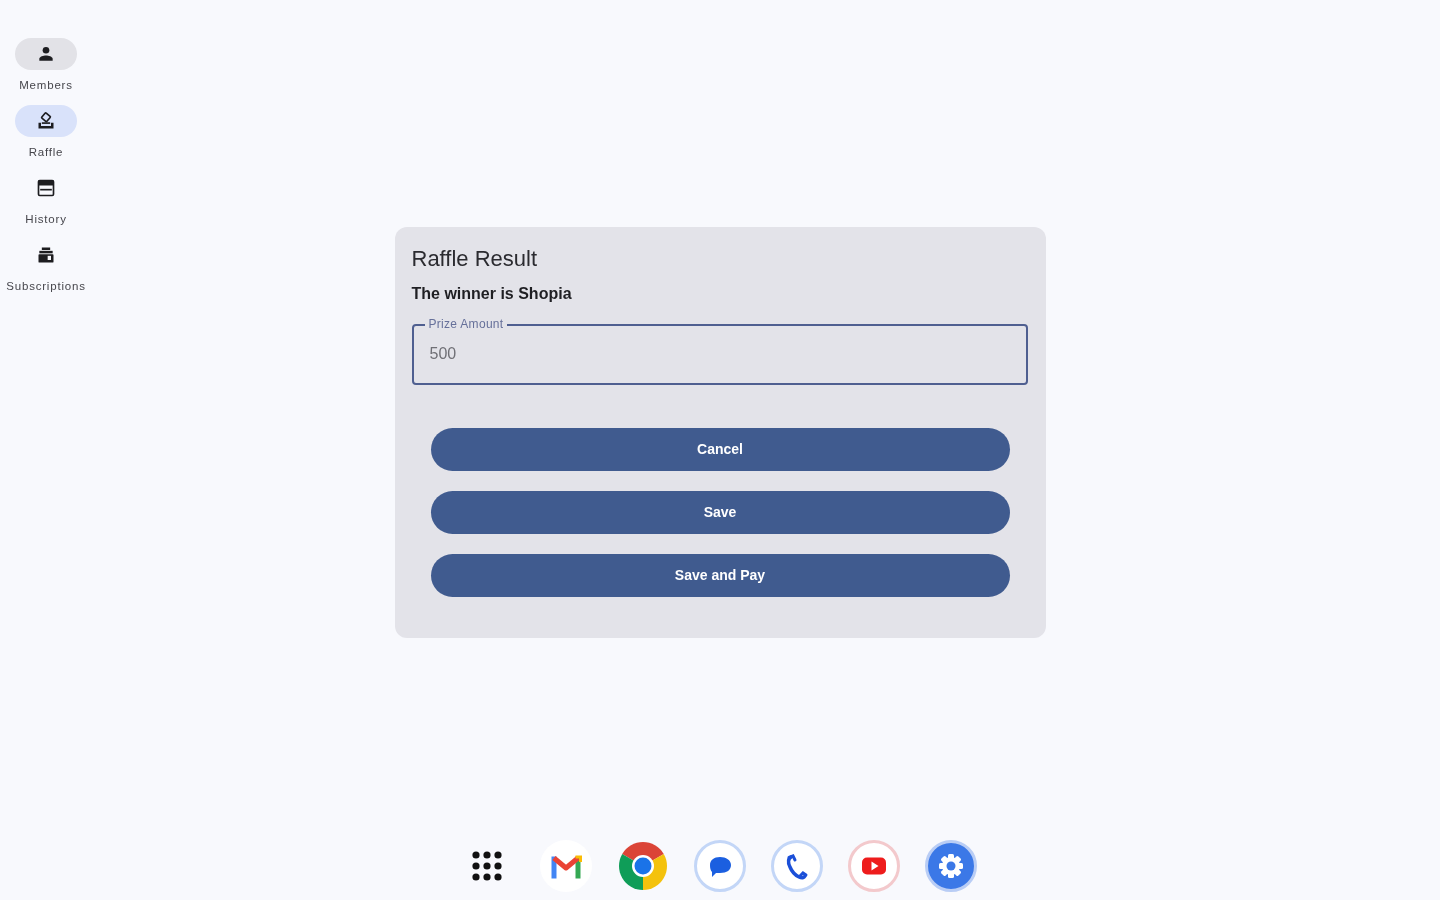  Describe the element at coordinates (46, 266) in the screenshot. I see `nav-item: Subscriptions` at that location.